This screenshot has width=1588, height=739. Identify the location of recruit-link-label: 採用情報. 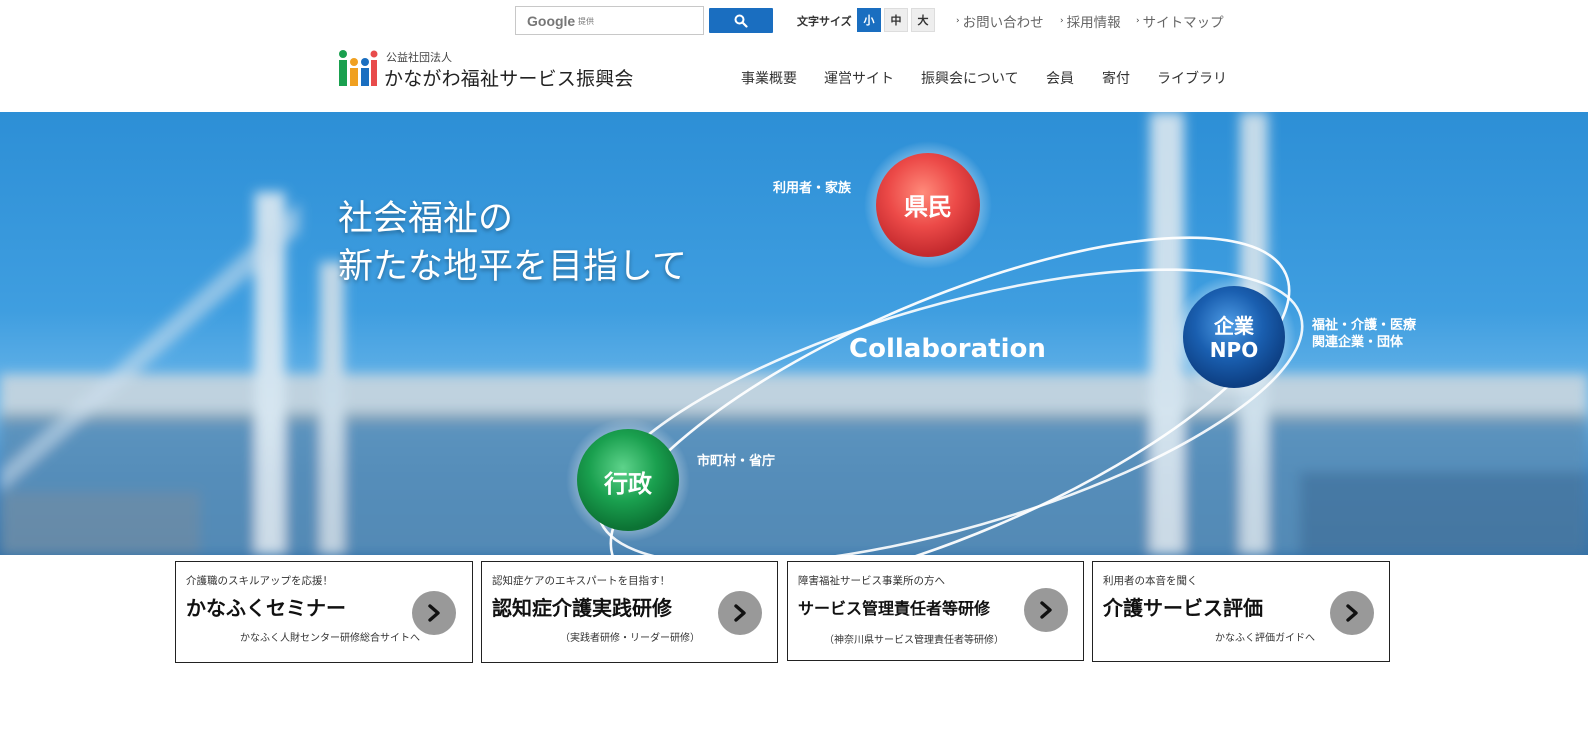
(1093, 23).